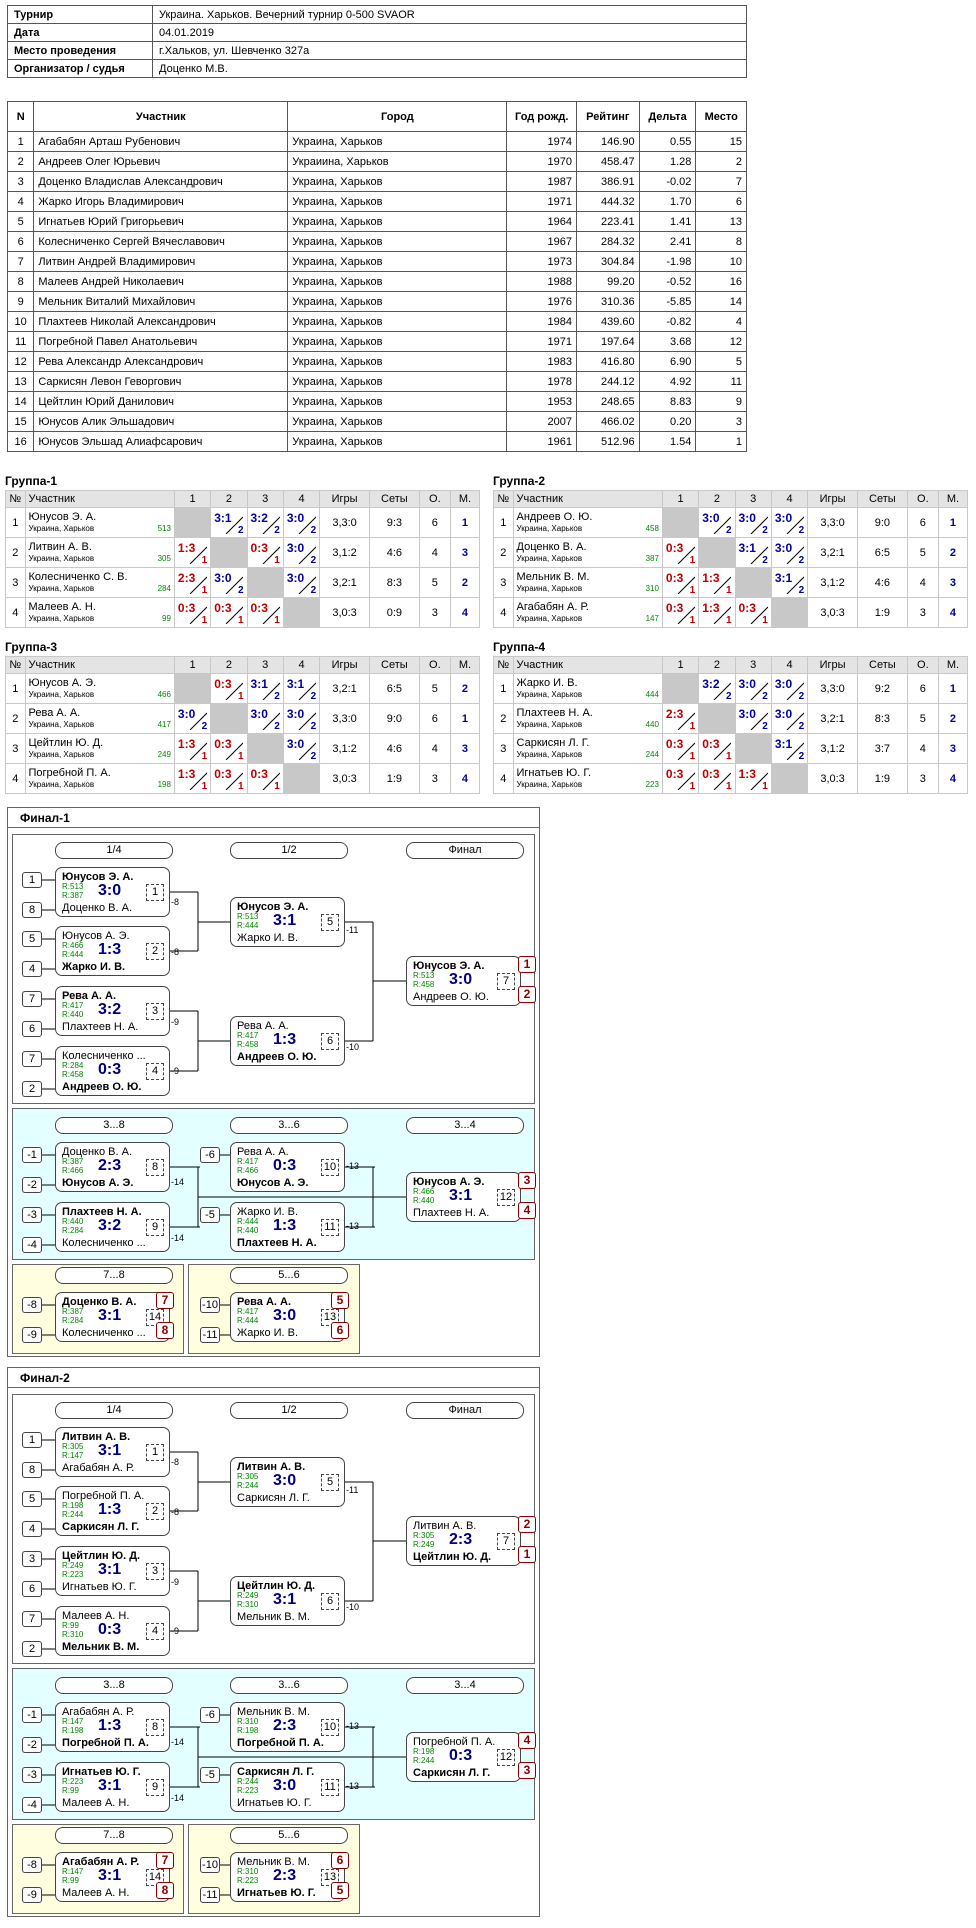  What do you see at coordinates (344, 582) in the screenshot?
I see `group-games: 3,2:1` at bounding box center [344, 582].